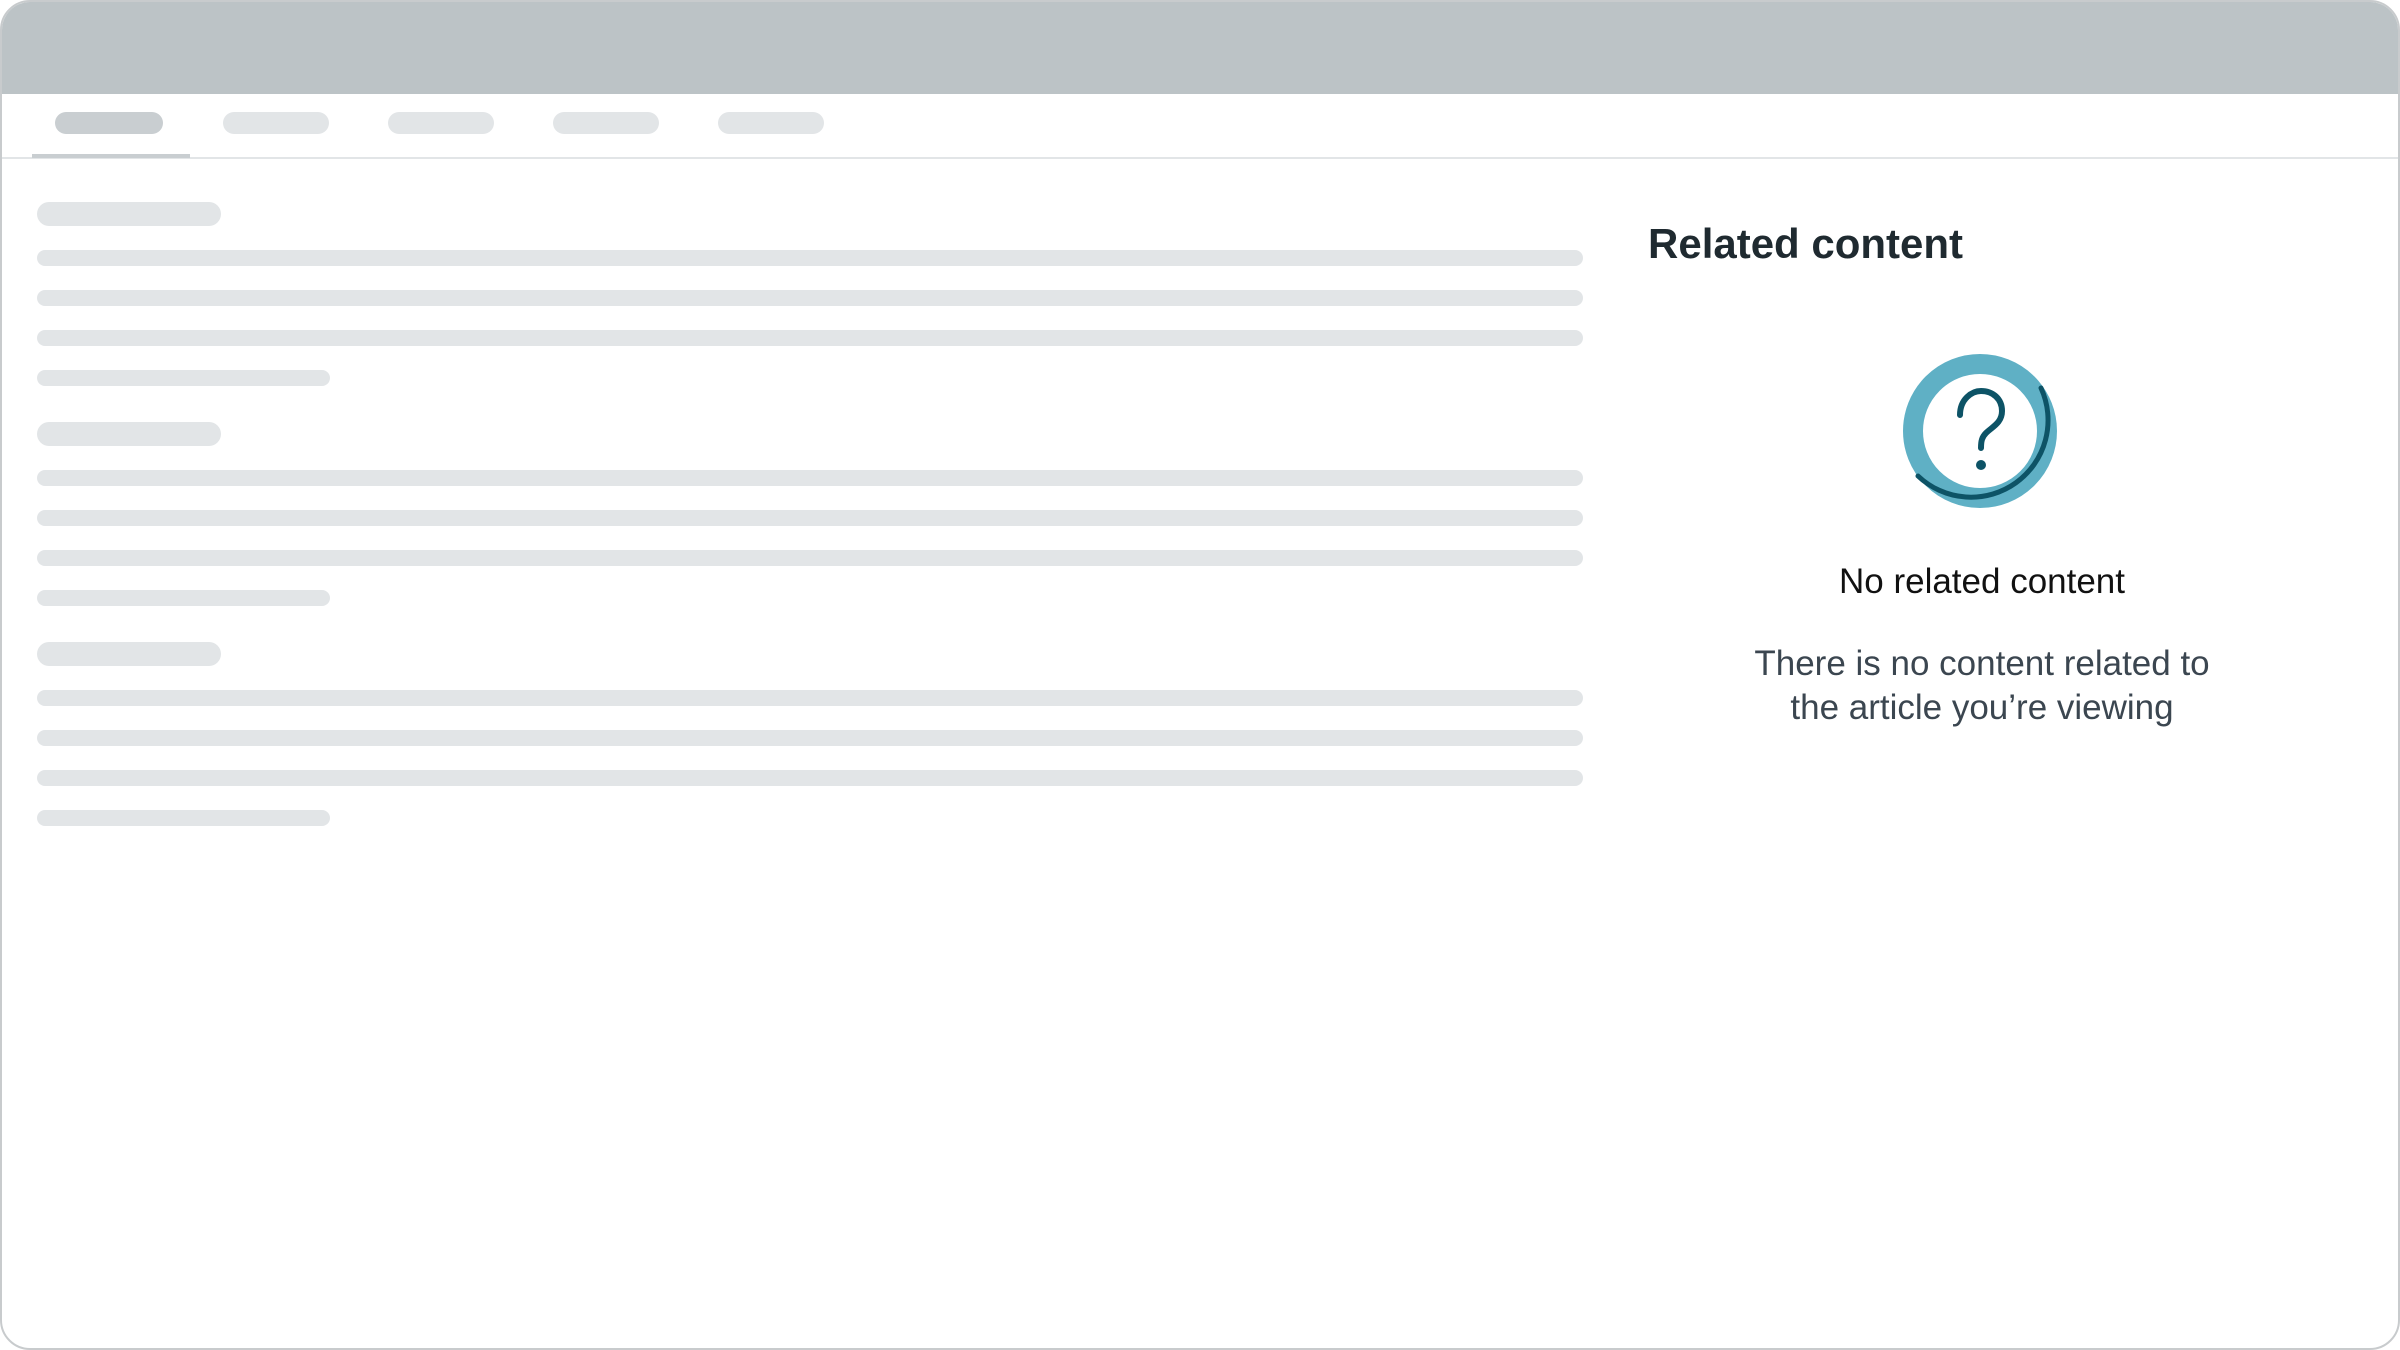 The height and width of the screenshot is (1350, 2400). Describe the element at coordinates (1806, 243) in the screenshot. I see `related-content-title: Related content` at that location.